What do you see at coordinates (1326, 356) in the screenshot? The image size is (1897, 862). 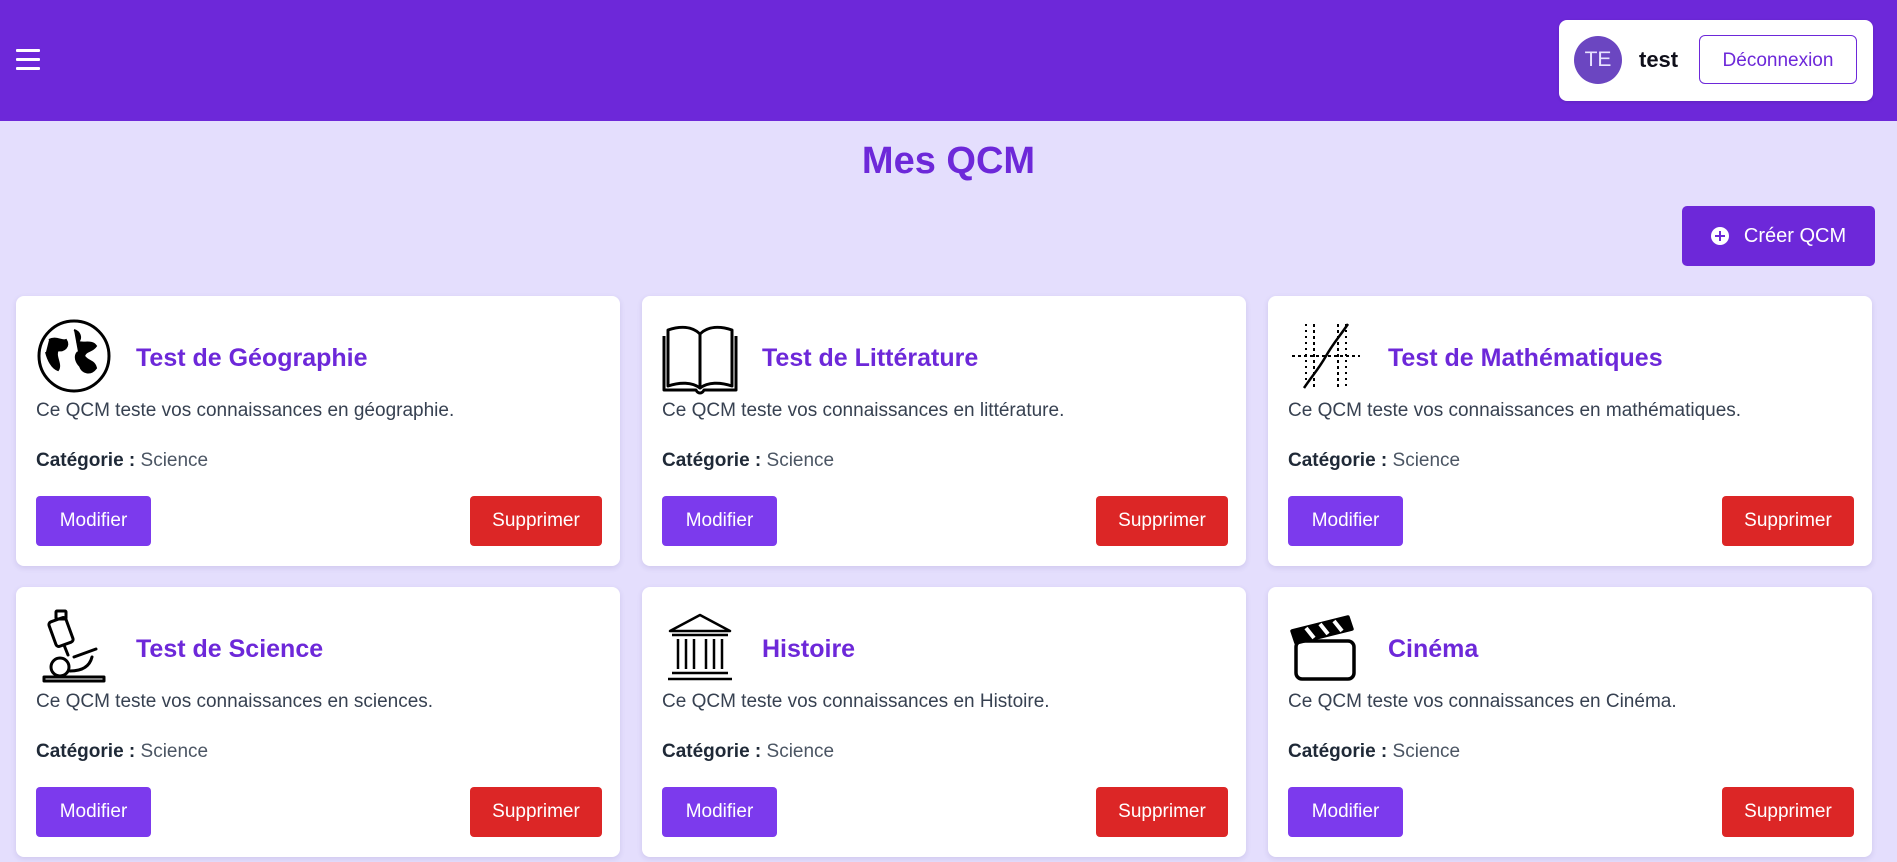 I see `math-graph-icon` at bounding box center [1326, 356].